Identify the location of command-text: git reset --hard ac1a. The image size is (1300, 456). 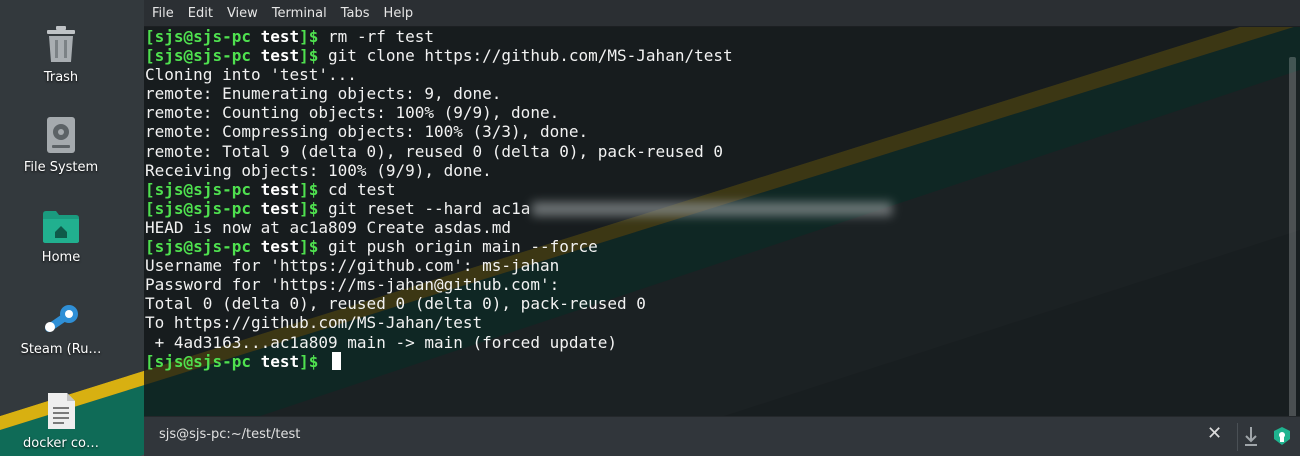
(424, 208).